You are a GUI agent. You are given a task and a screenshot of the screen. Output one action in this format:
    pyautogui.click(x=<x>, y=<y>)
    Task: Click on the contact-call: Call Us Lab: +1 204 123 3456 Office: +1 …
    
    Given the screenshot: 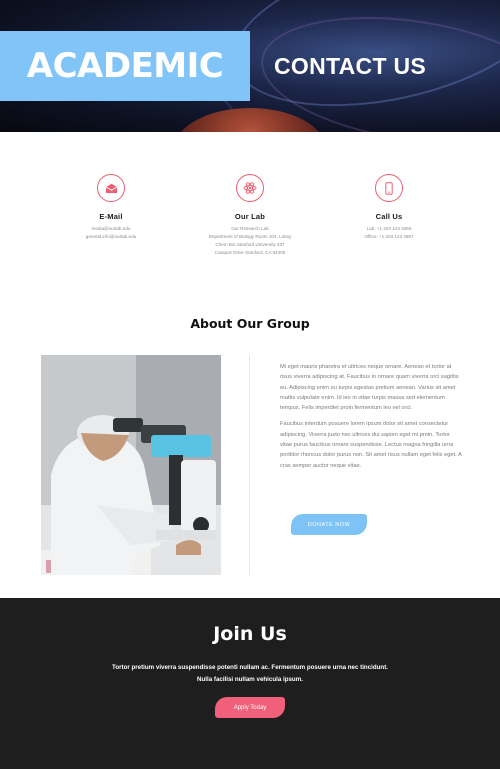 What is the action you would take?
    pyautogui.click(x=389, y=207)
    